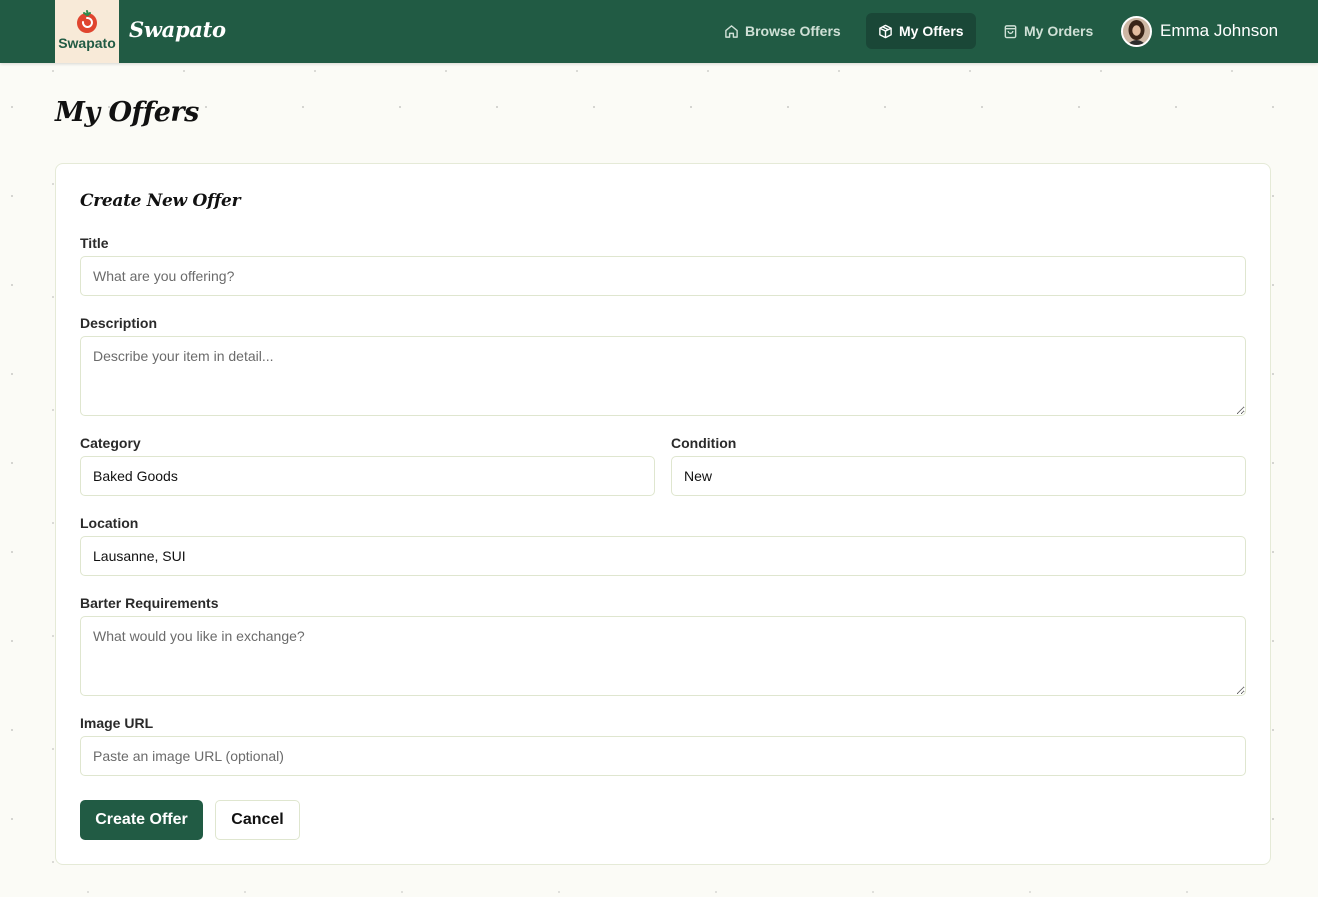  Describe the element at coordinates (149, 603) in the screenshot. I see `barter-requirements-label: Barter Requirements` at that location.